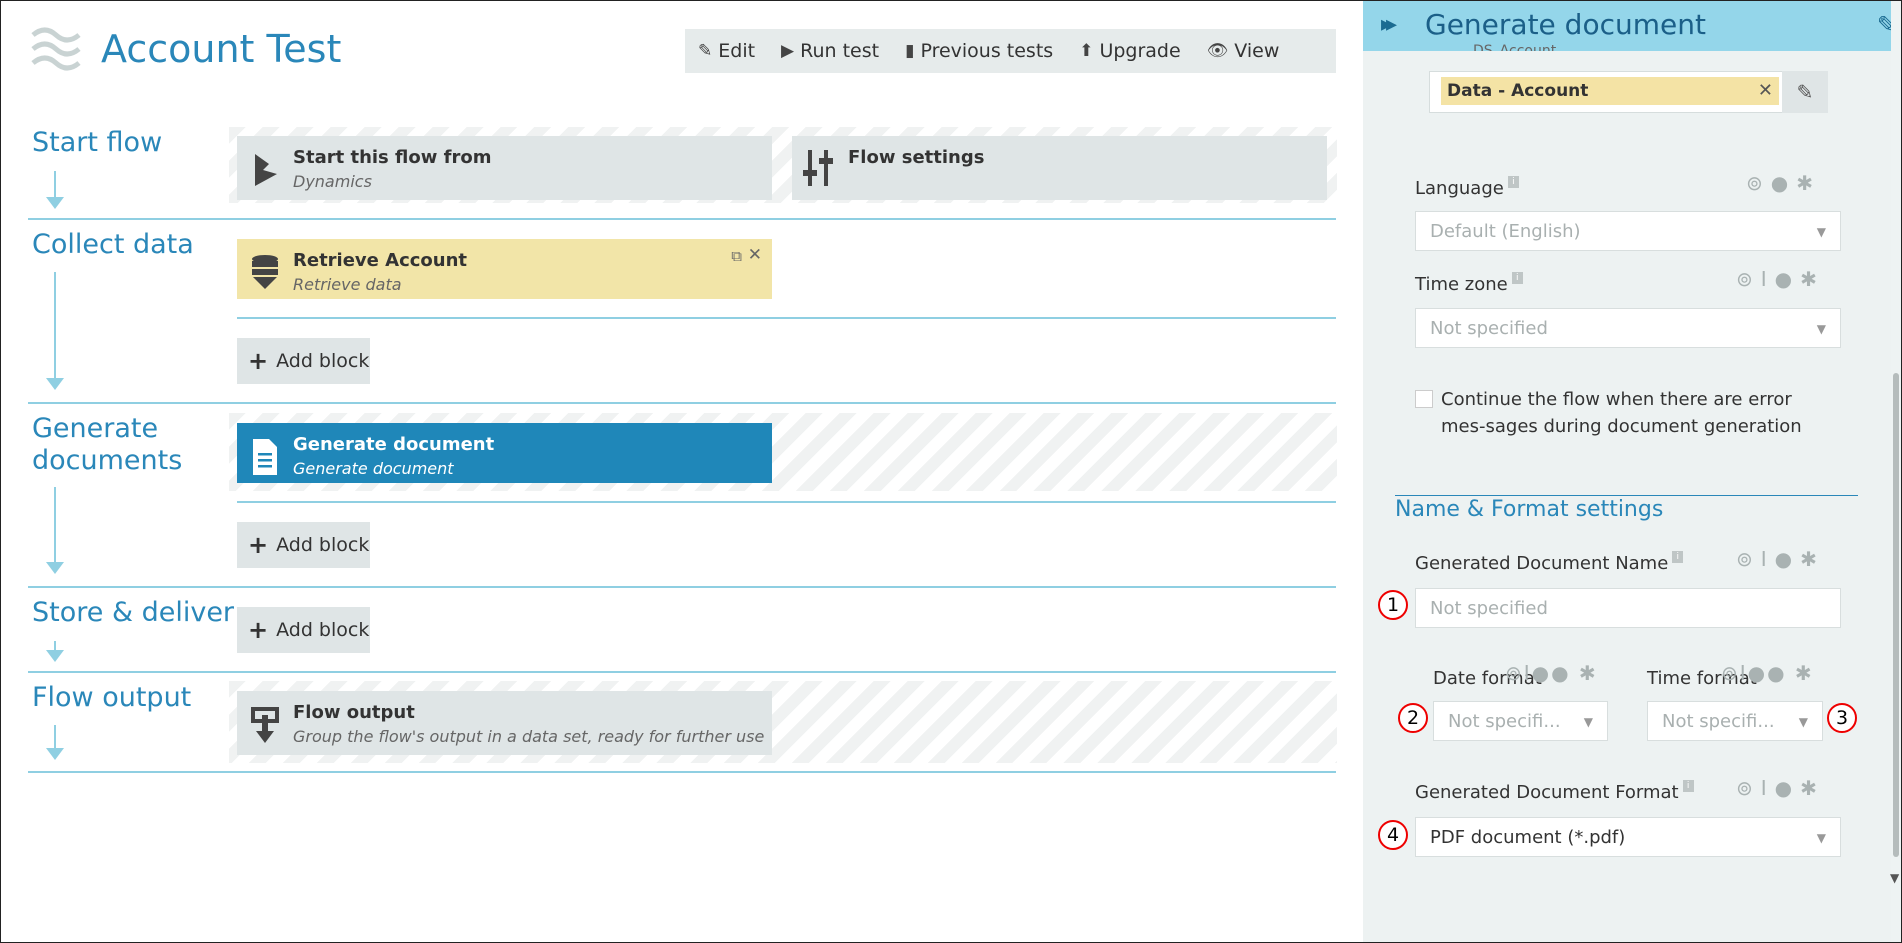  Describe the element at coordinates (1086, 51) in the screenshot. I see `upload-icon: ⬆` at that location.